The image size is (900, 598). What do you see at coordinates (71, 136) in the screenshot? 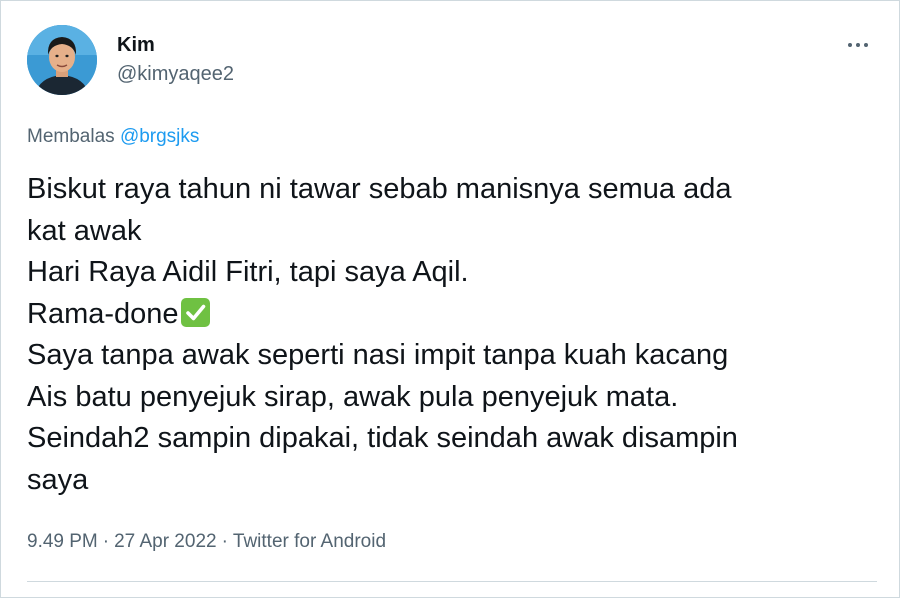
I see `reply-prefix: Membalas` at bounding box center [71, 136].